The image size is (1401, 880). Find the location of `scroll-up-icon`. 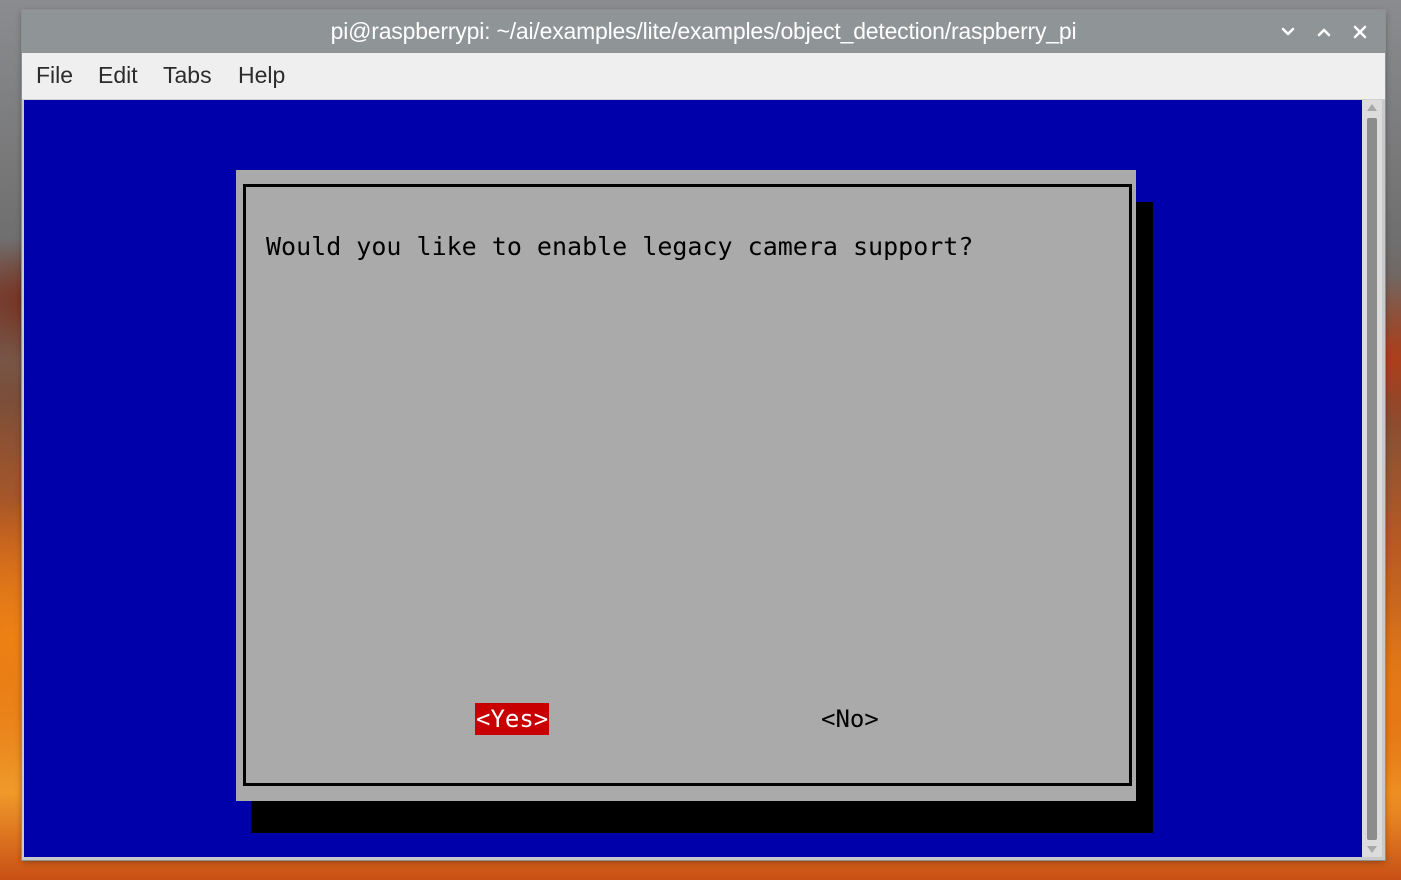

scroll-up-icon is located at coordinates (1372, 107).